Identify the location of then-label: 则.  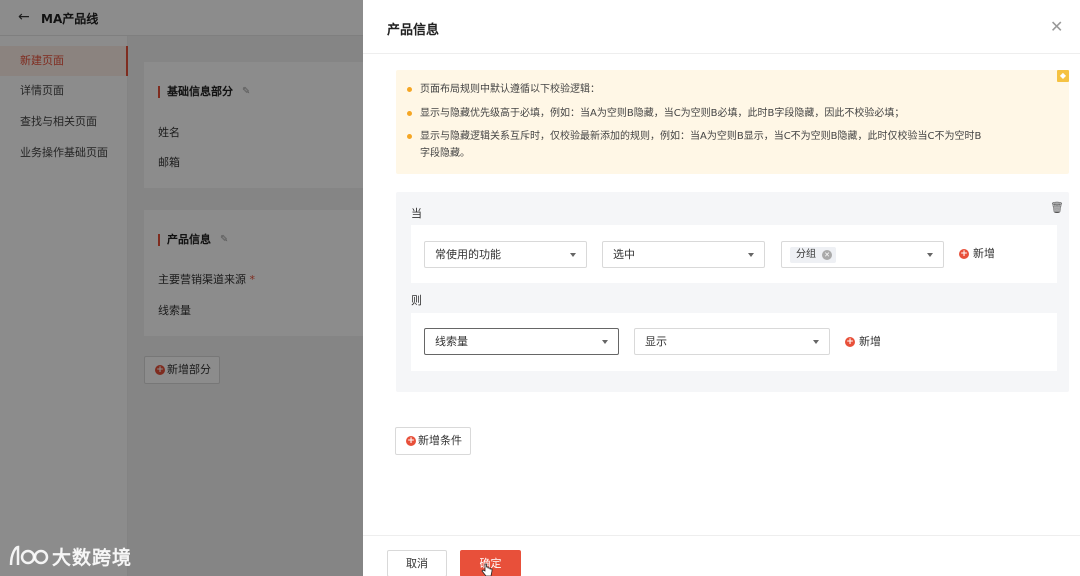
(416, 300).